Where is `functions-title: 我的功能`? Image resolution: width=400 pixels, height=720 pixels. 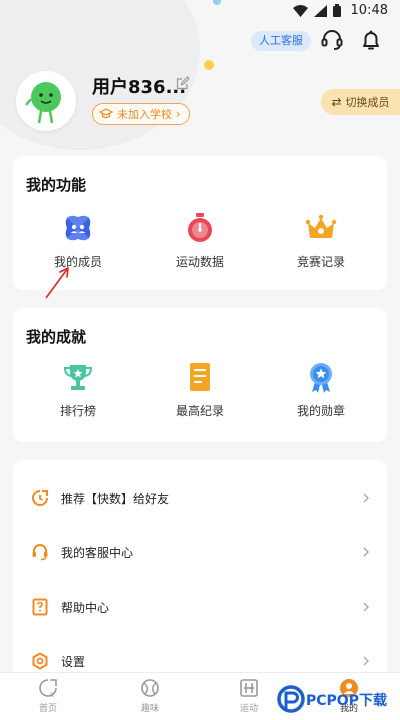 functions-title: 我的功能 is located at coordinates (56, 185).